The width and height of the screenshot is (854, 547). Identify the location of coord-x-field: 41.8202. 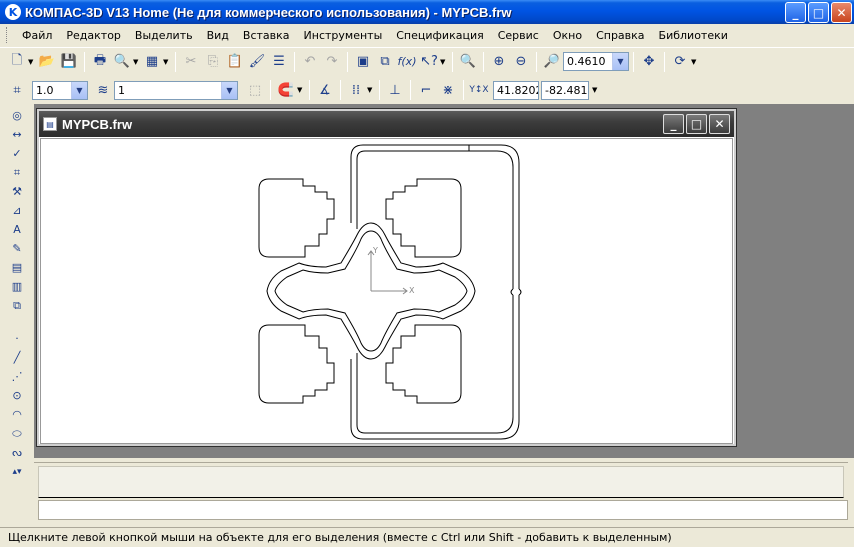
(516, 90).